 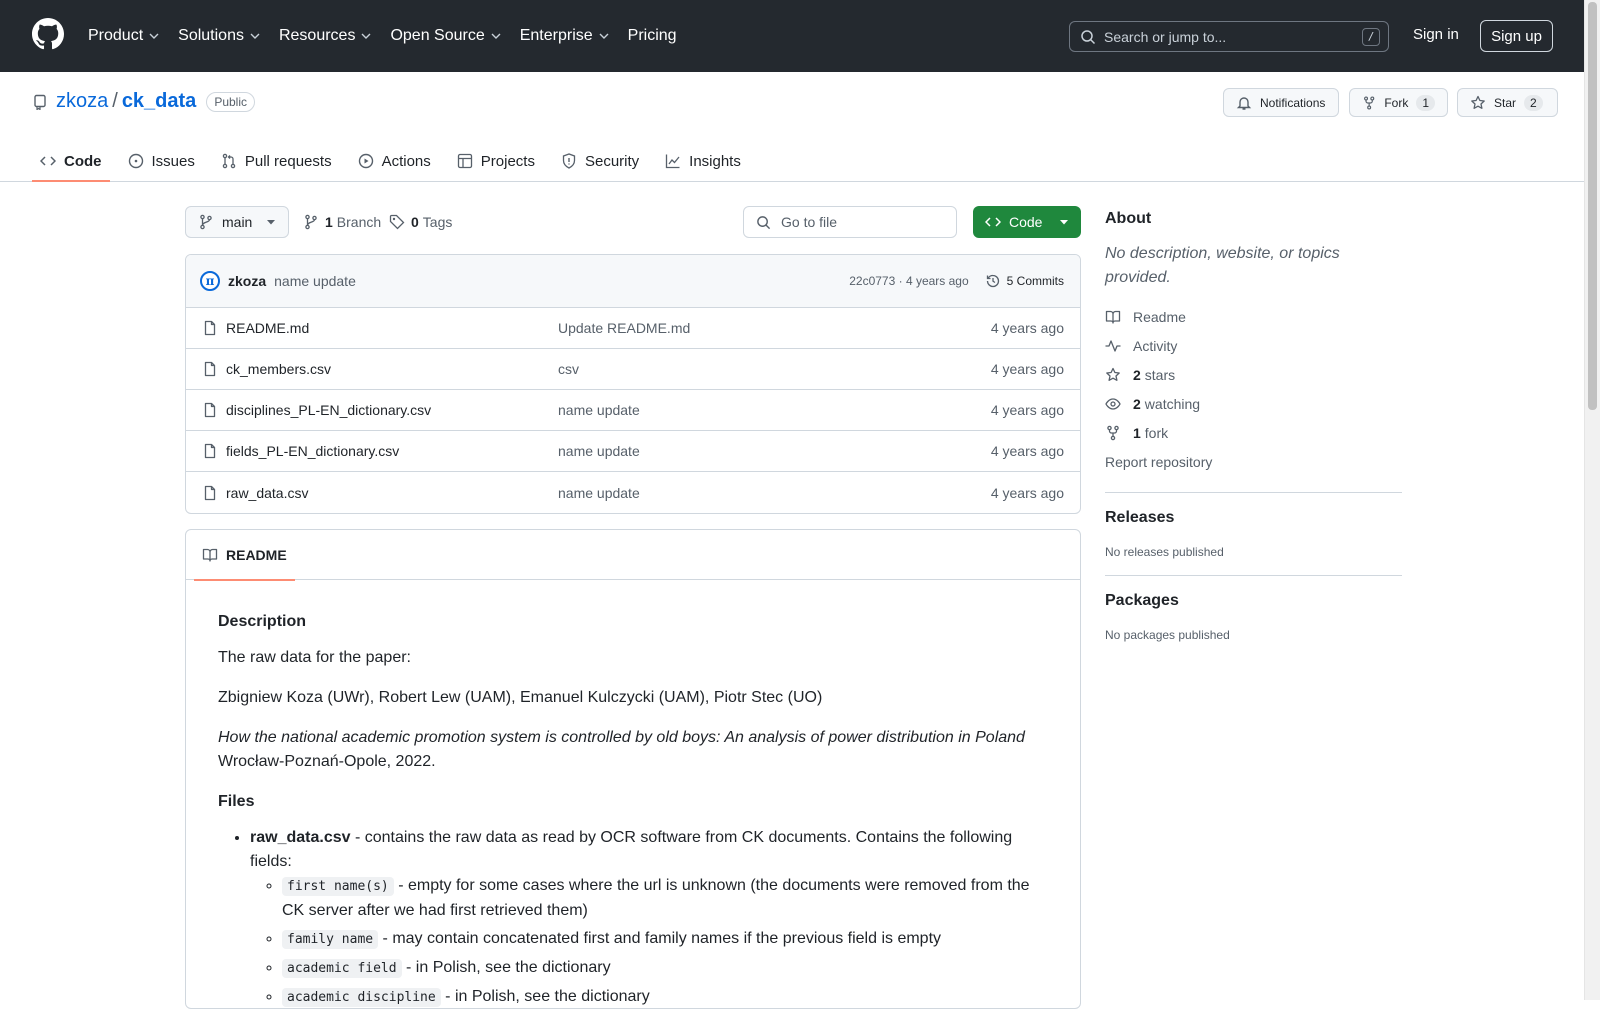 I want to click on branch-select-button: main, so click(x=237, y=222).